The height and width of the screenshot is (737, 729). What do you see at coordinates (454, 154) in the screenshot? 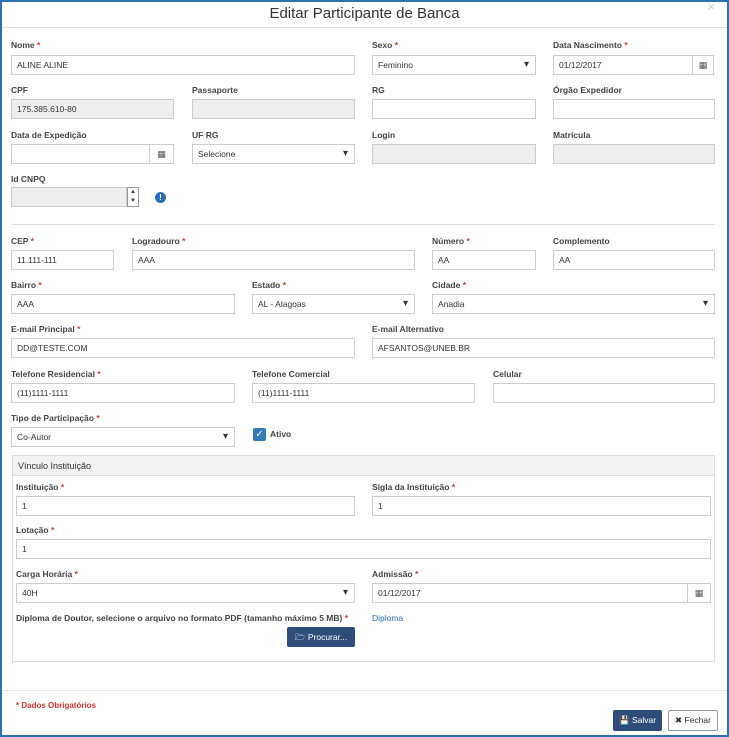
I see `login-input` at bounding box center [454, 154].